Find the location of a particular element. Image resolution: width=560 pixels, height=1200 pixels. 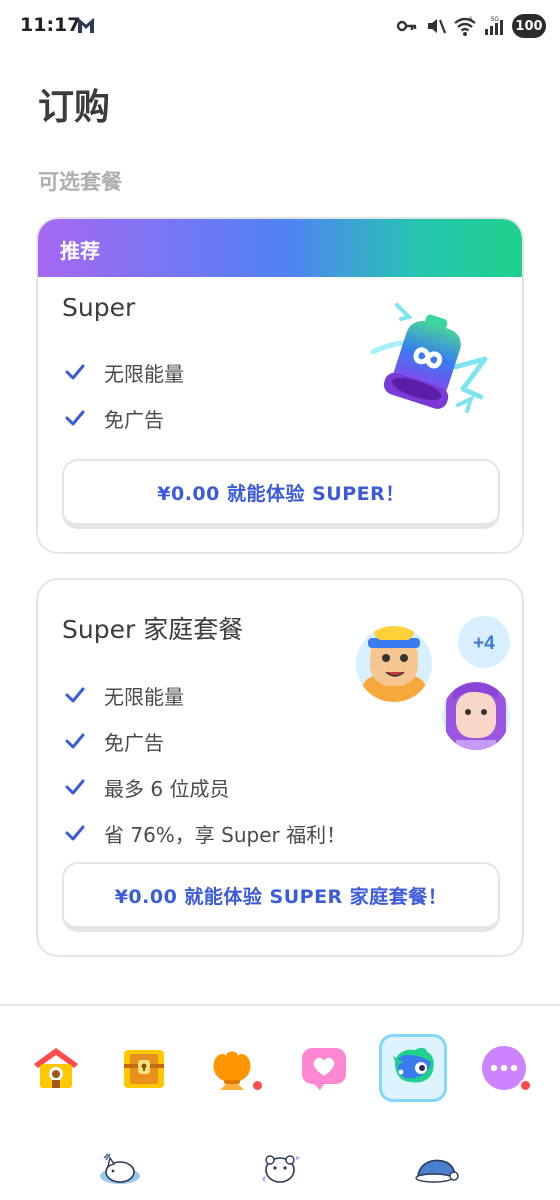

infinite-energy-battery-icon is located at coordinates (429, 358).